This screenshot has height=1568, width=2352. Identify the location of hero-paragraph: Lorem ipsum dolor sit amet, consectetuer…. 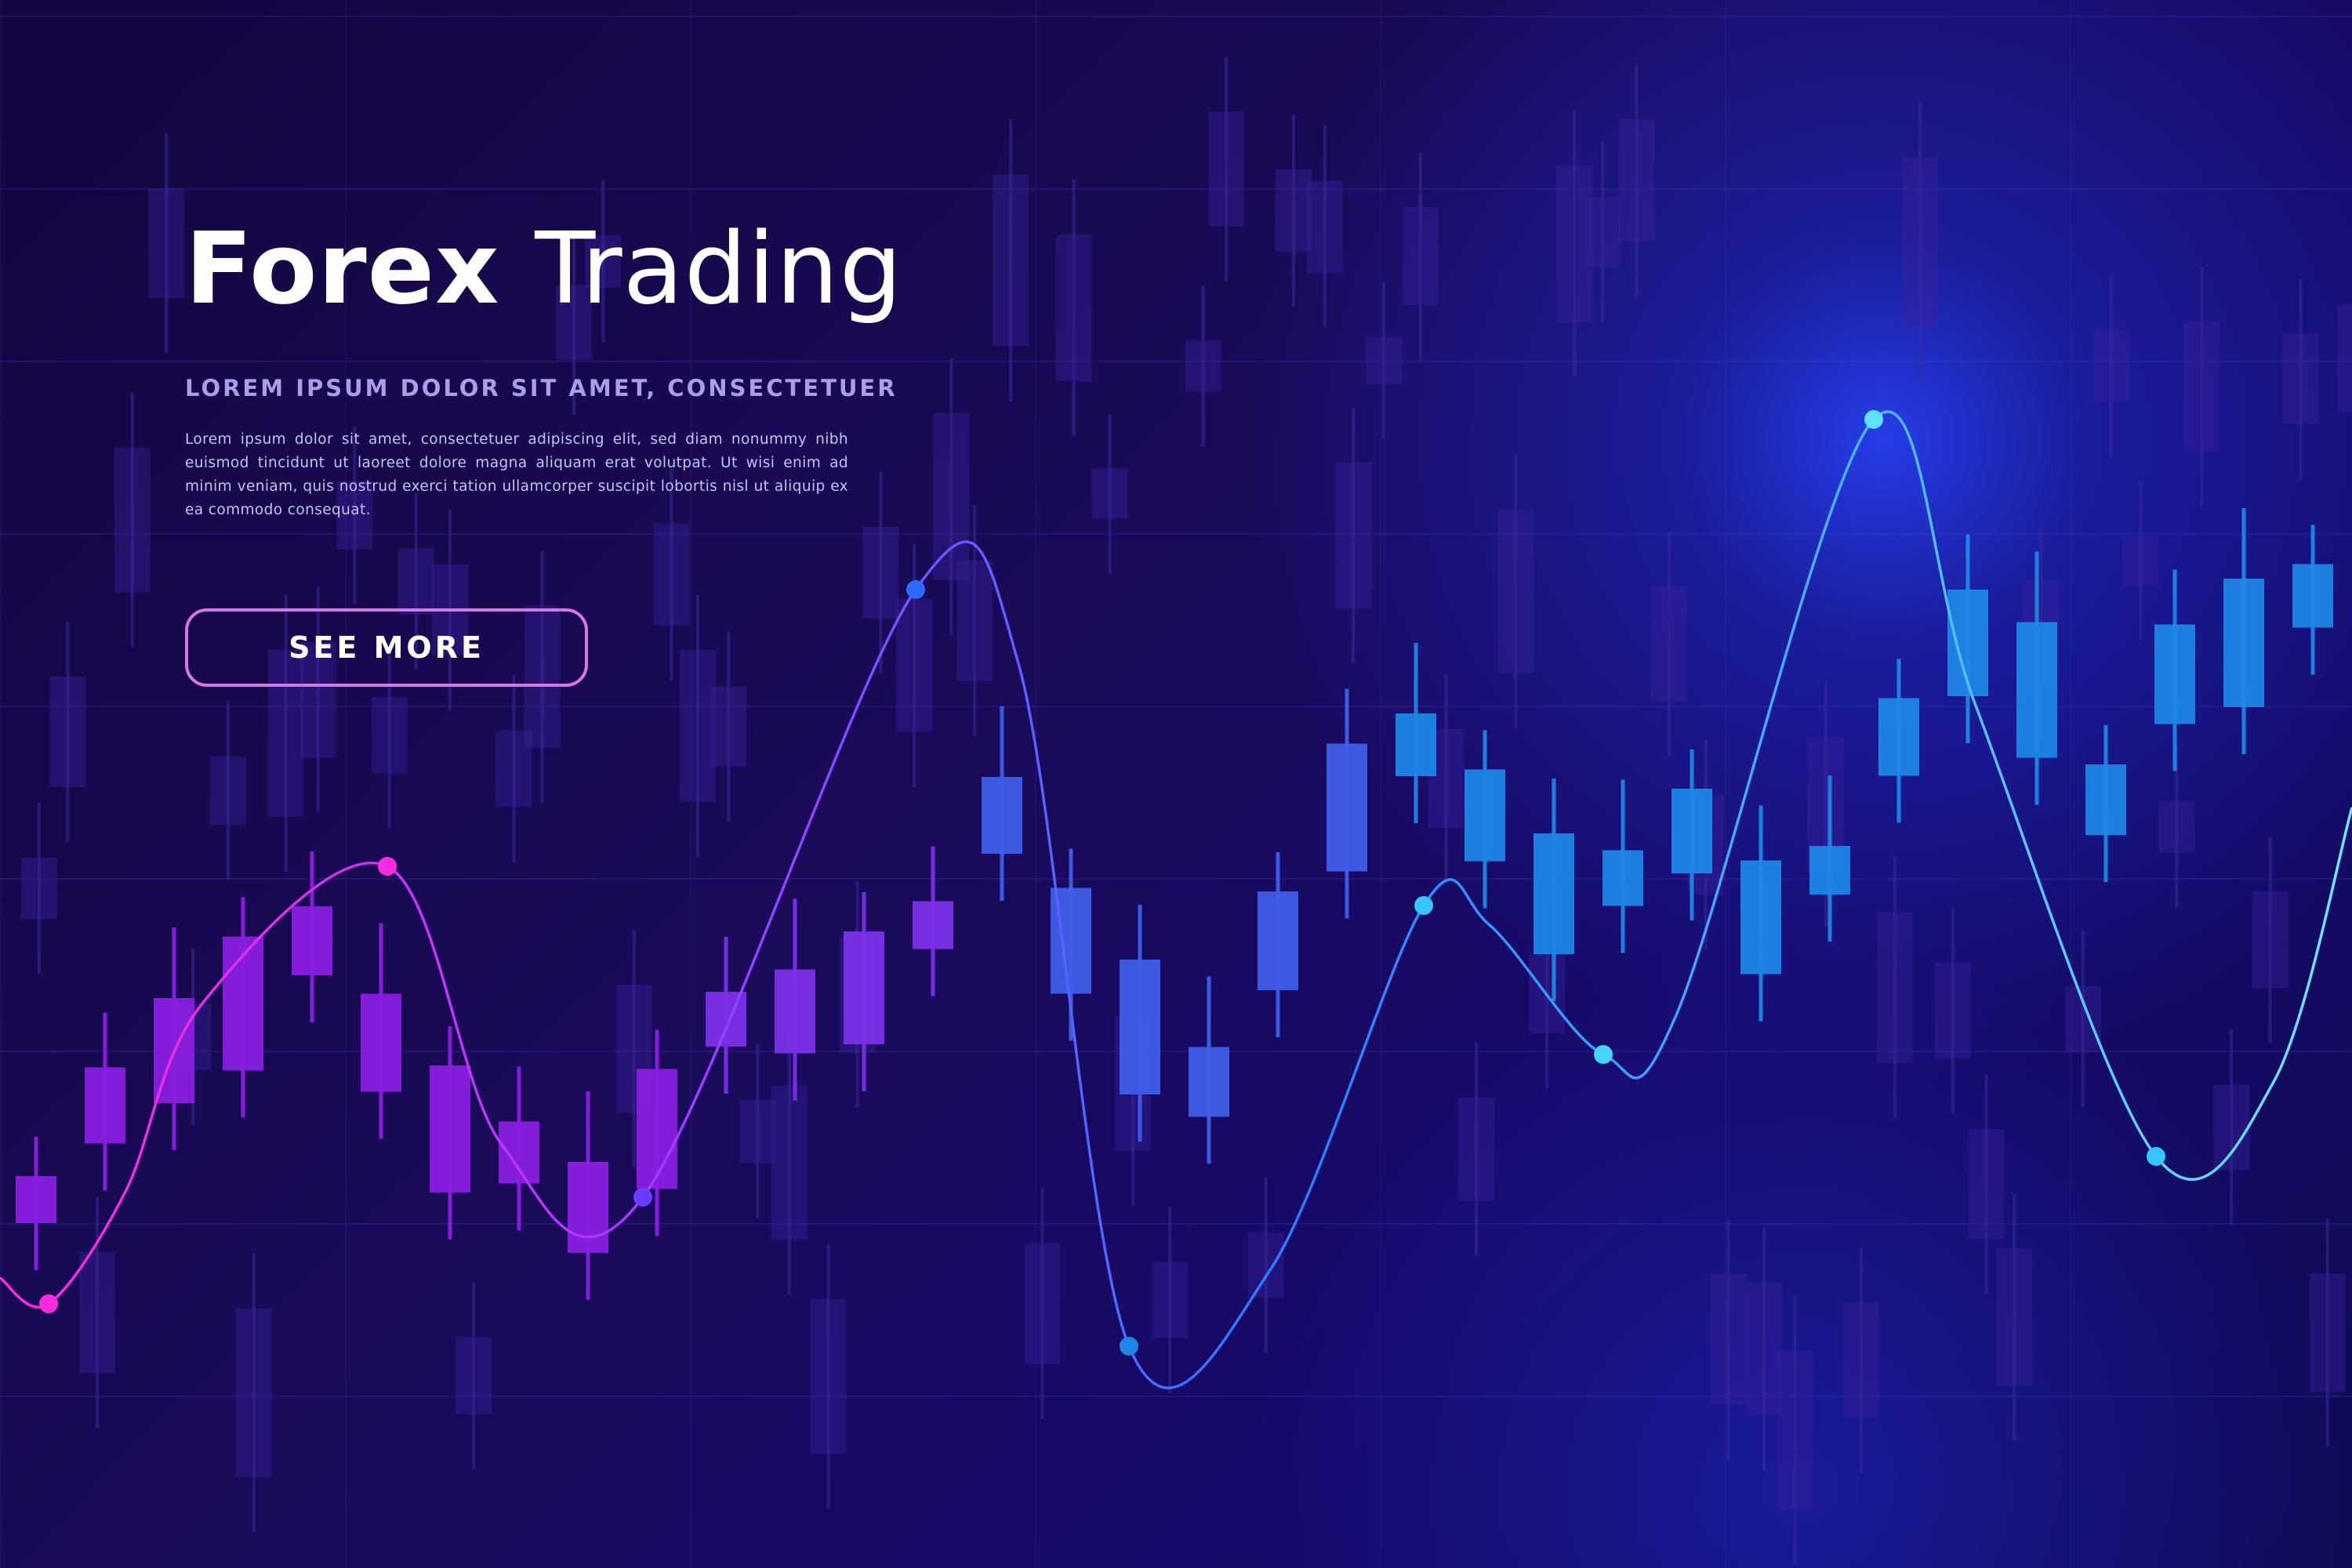
(516, 474).